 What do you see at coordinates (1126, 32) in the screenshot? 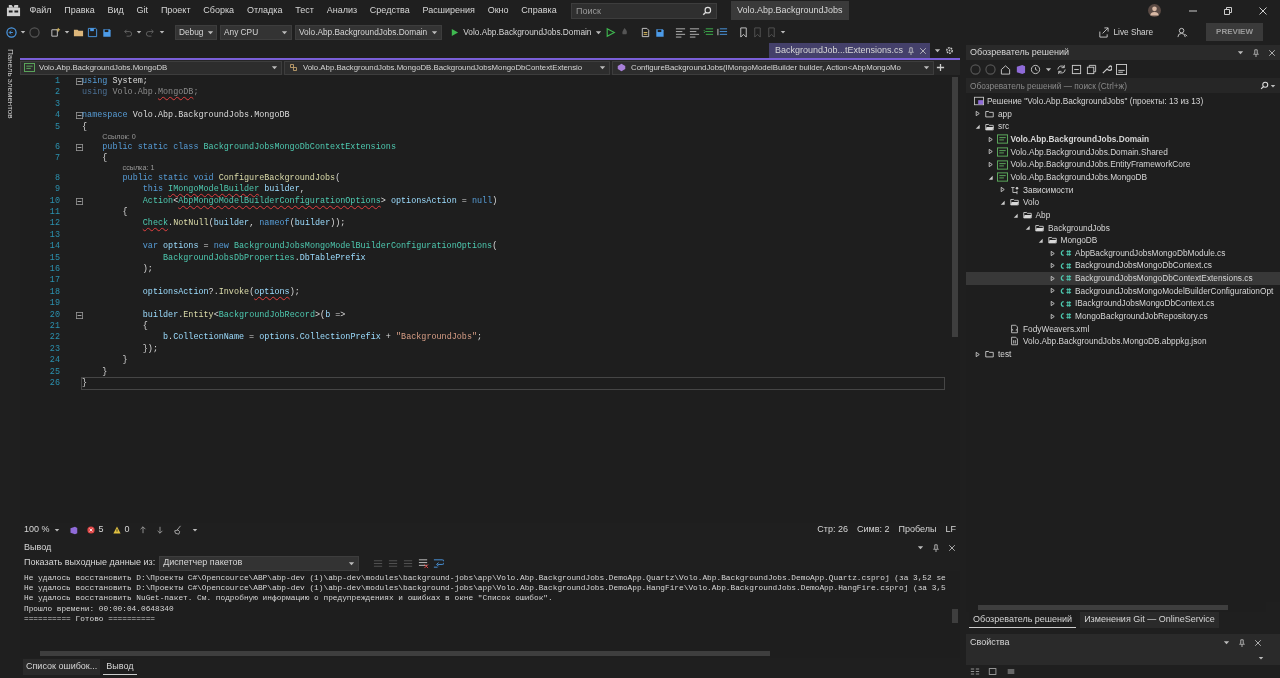
I see `live-share-button: Live Share` at bounding box center [1126, 32].